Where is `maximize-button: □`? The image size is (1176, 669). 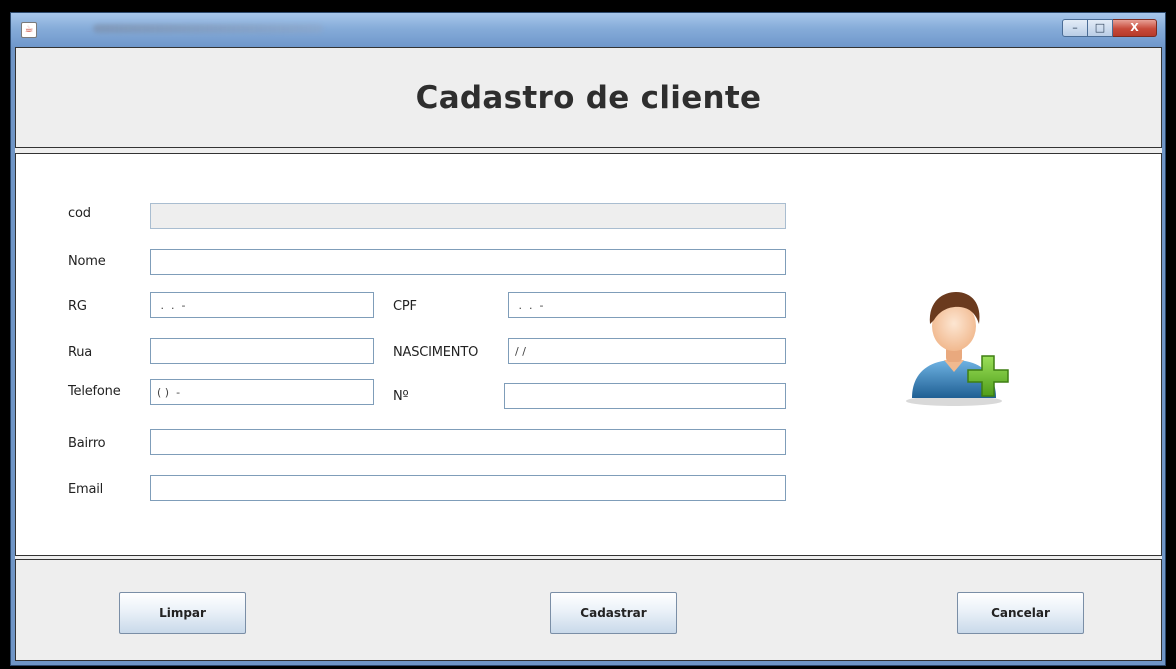 maximize-button: □ is located at coordinates (1100, 28).